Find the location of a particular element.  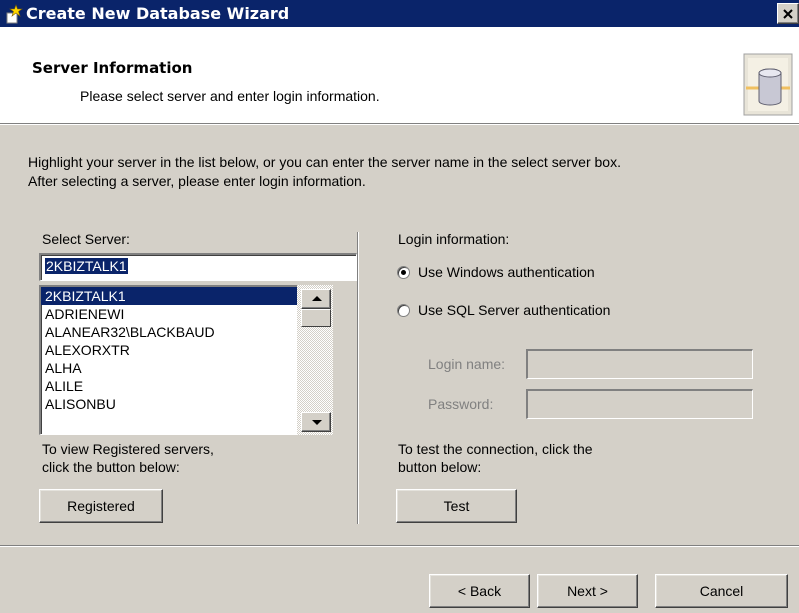

registered-hint-line-2: click the button below: is located at coordinates (111, 467).